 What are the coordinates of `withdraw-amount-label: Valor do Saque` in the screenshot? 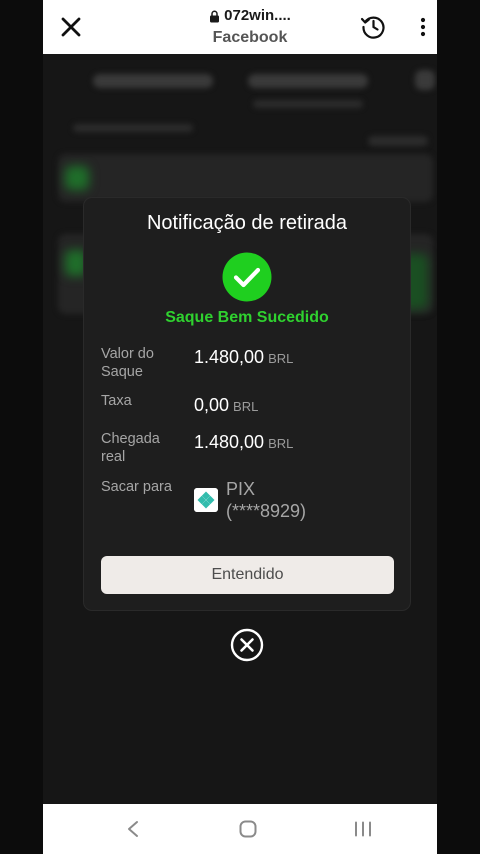 It's located at (127, 363).